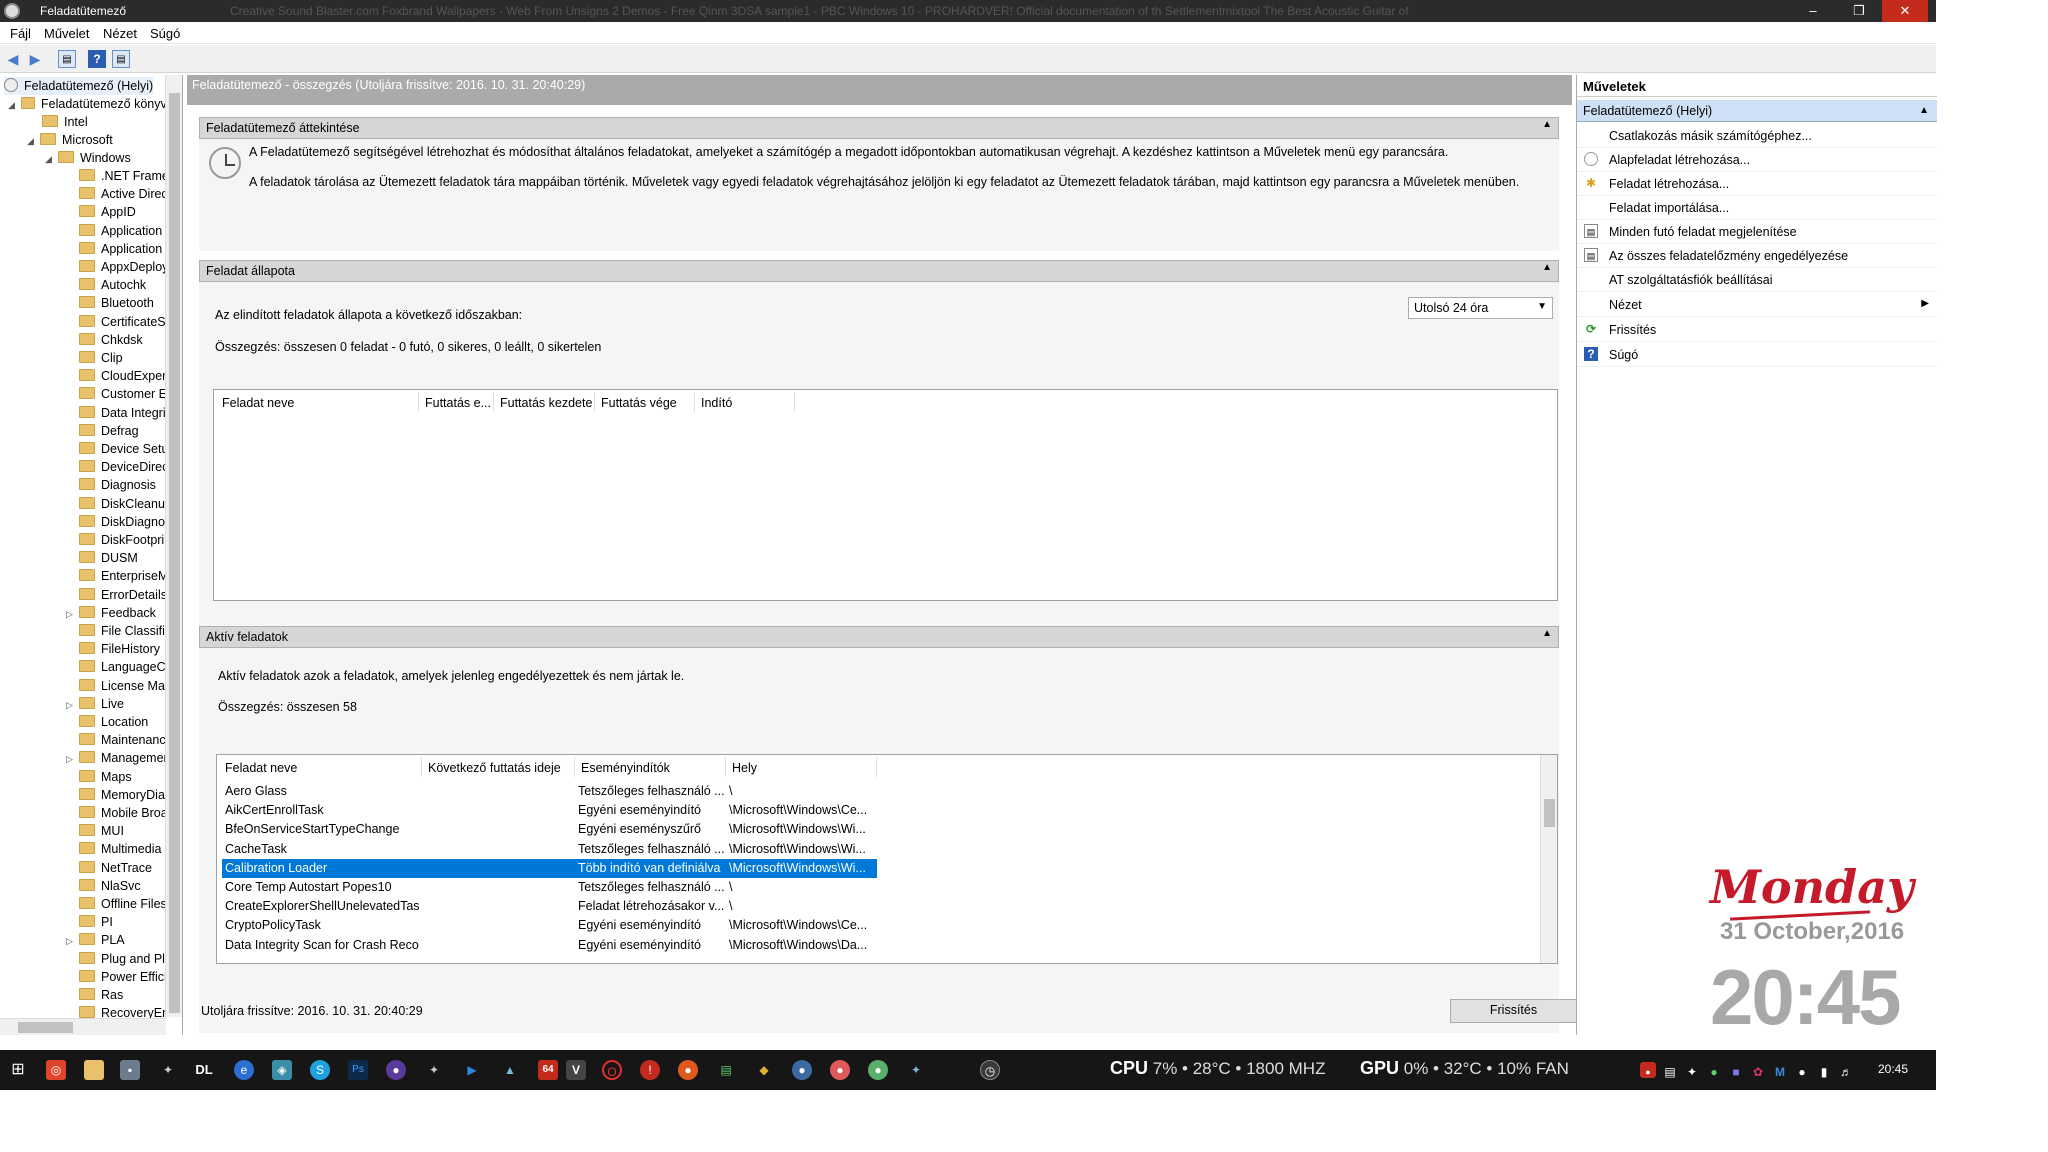 Image resolution: width=2048 pixels, height=1152 pixels. What do you see at coordinates (70, 140) in the screenshot?
I see `tree-item-microsoft: ◢ Microsoft` at bounding box center [70, 140].